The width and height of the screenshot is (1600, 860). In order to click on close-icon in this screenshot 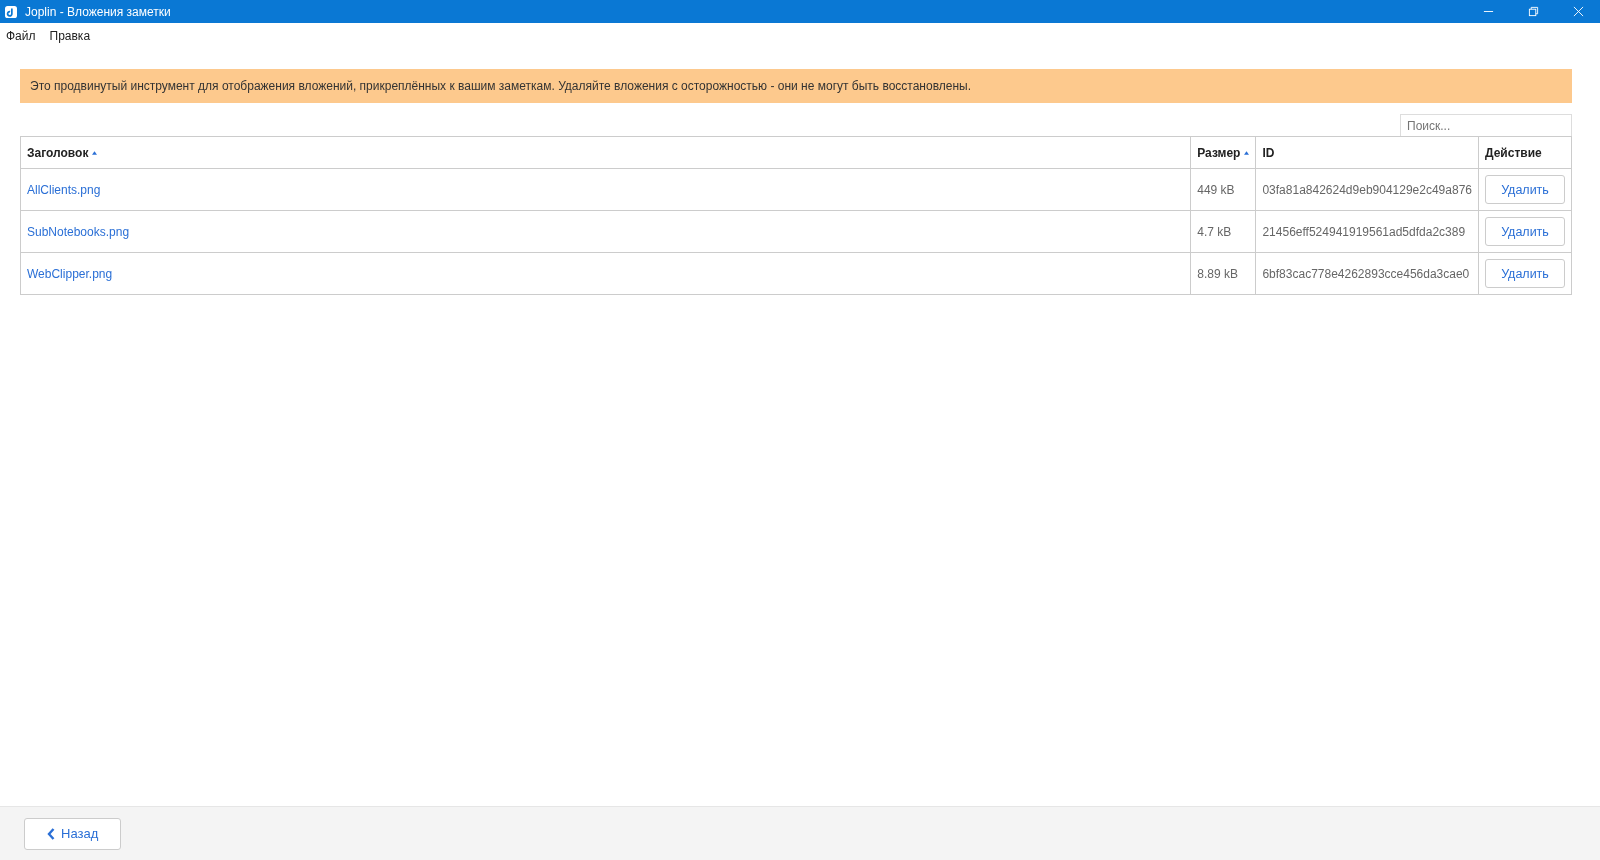, I will do `click(1578, 11)`.